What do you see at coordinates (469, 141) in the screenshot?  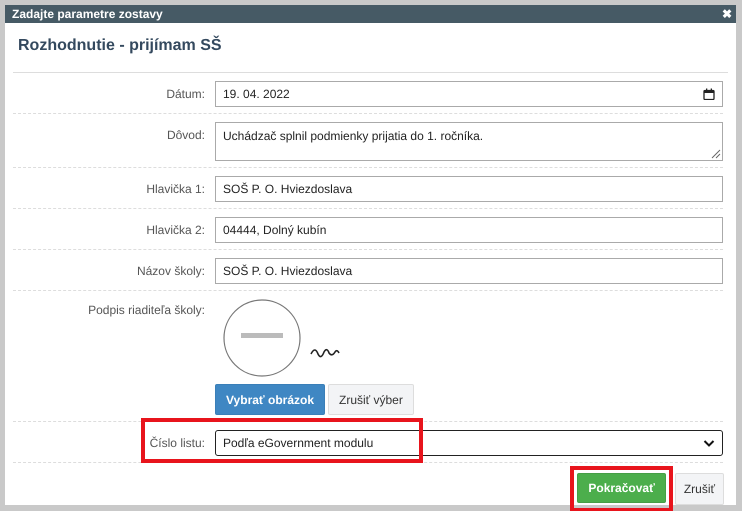 I see `text-area: Uchádzač splnil podmienky prijatia do 1. ročníka.` at bounding box center [469, 141].